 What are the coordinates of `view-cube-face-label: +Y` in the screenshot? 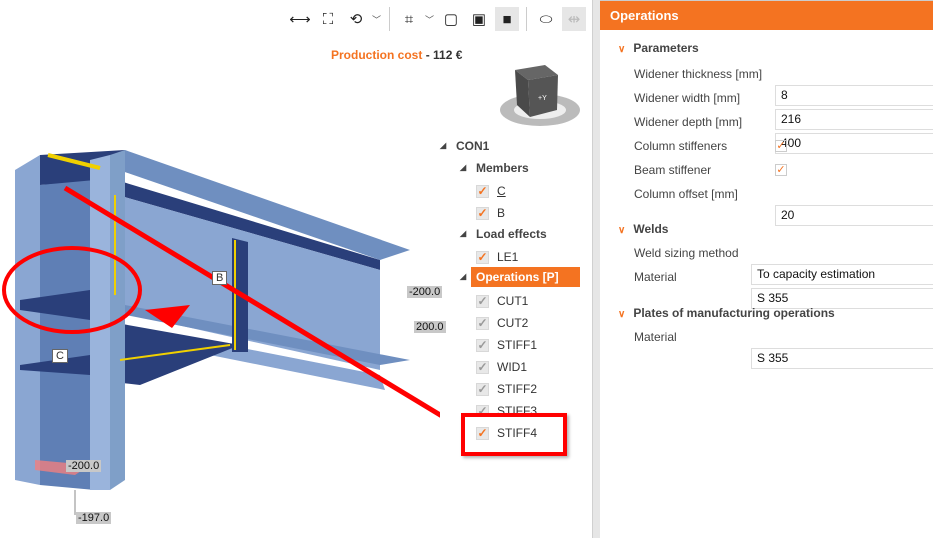 It's located at (542, 98).